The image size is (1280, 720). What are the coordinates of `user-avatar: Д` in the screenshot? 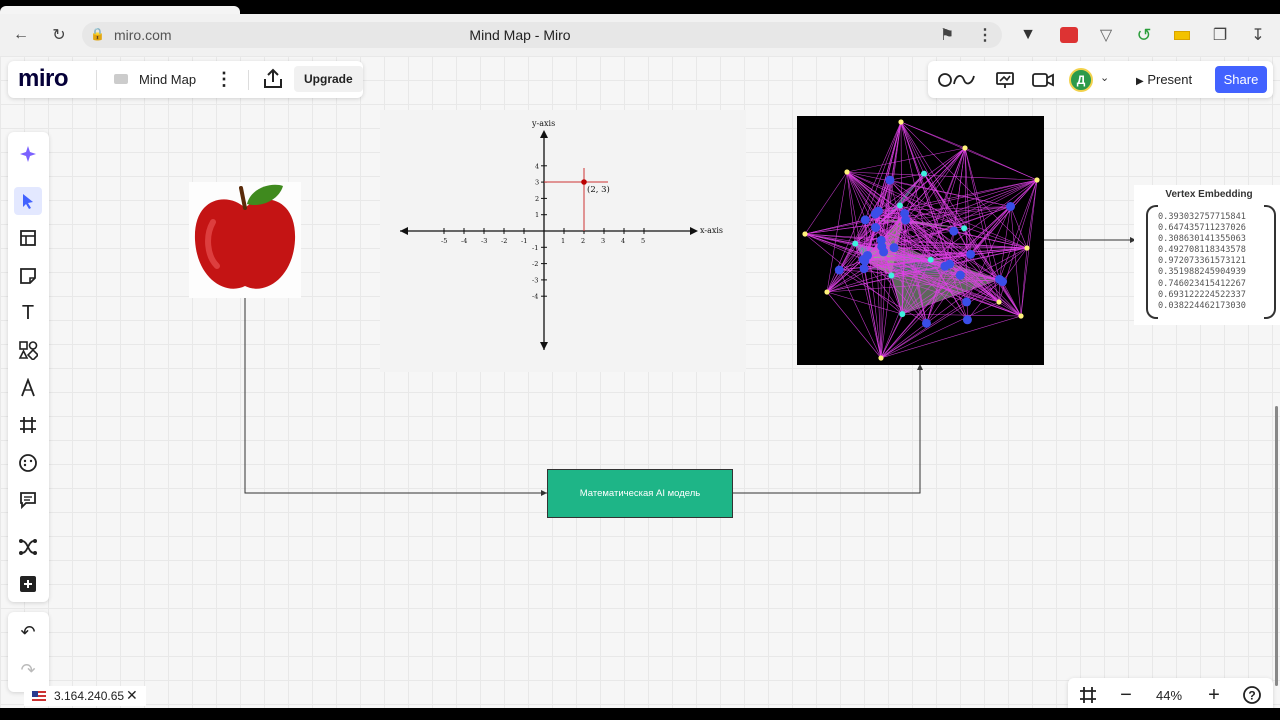 It's located at (1081, 80).